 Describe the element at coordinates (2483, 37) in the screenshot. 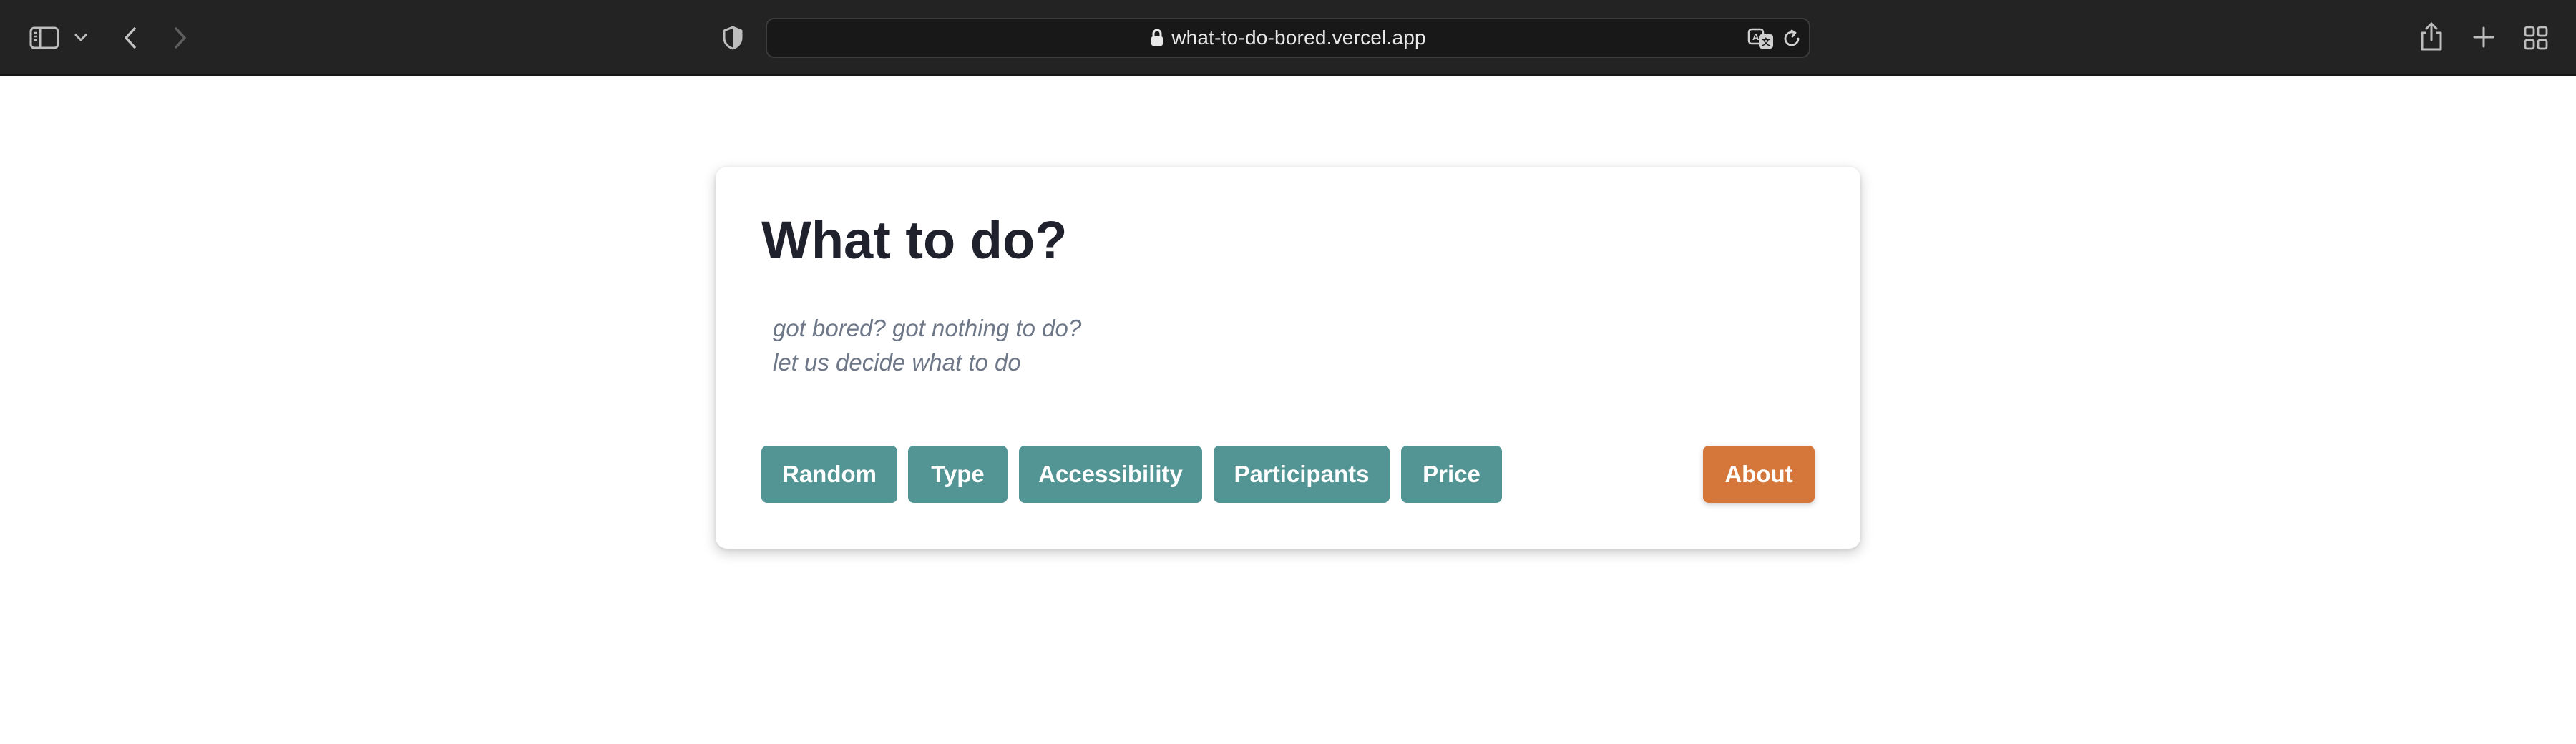

I see `new-tab-icon` at that location.